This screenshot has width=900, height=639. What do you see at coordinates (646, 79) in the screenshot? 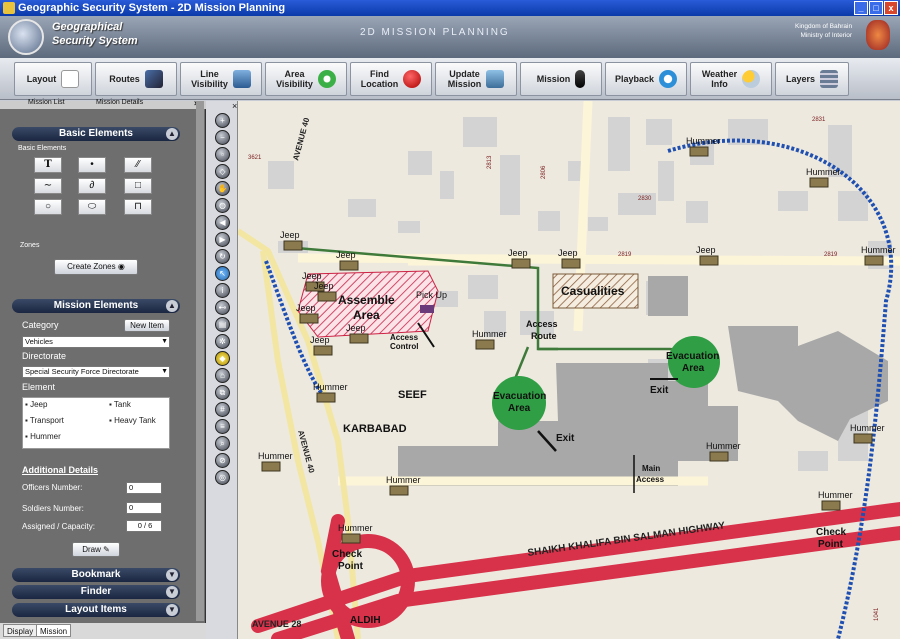
I see `playback-button: Playback` at bounding box center [646, 79].